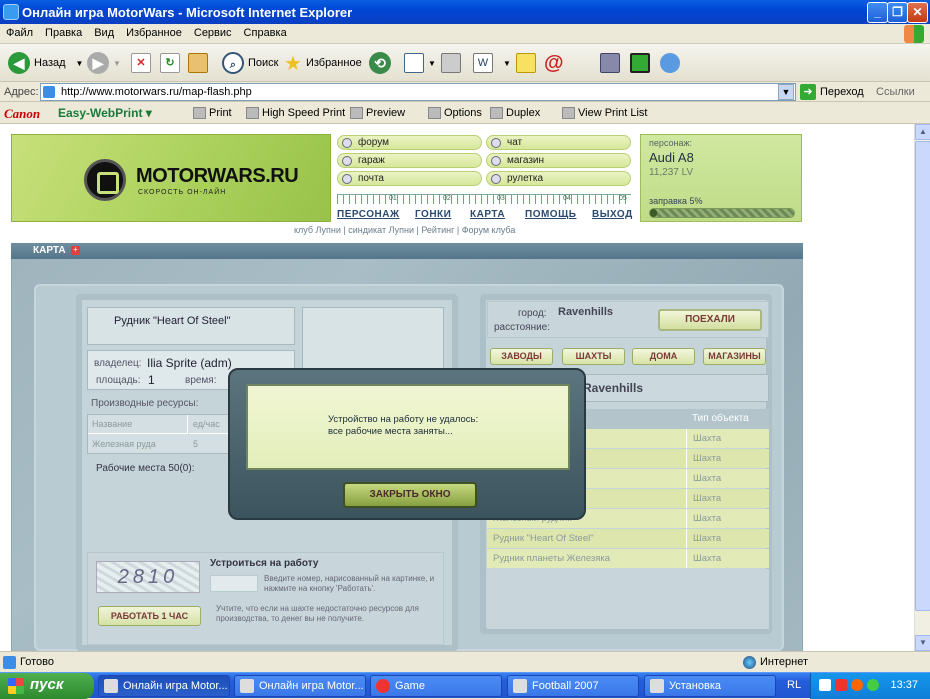  I want to click on research-button, so click(610, 63).